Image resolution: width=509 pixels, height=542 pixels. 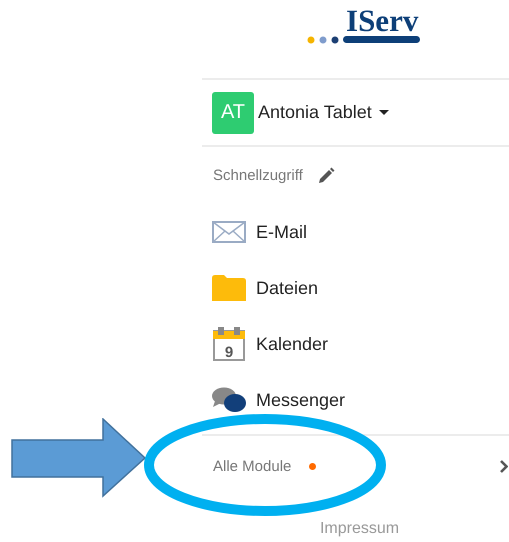 What do you see at coordinates (233, 113) in the screenshot?
I see `user-avatar: AT` at bounding box center [233, 113].